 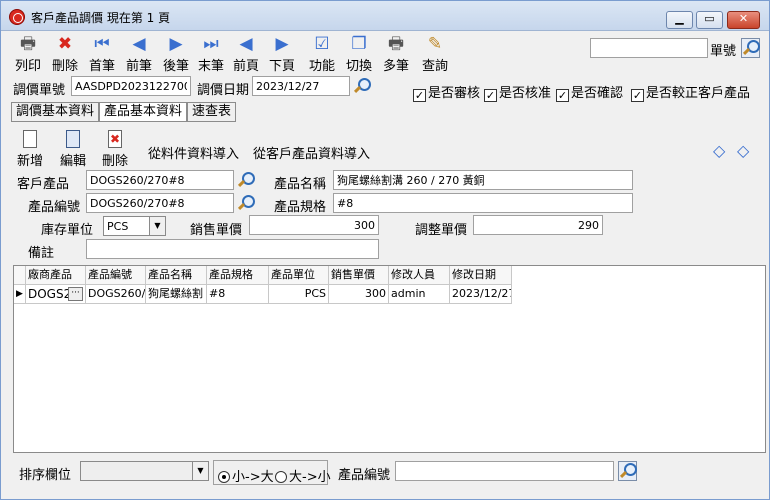 I want to click on next-page-button: ▶ 下頁, so click(x=282, y=54).